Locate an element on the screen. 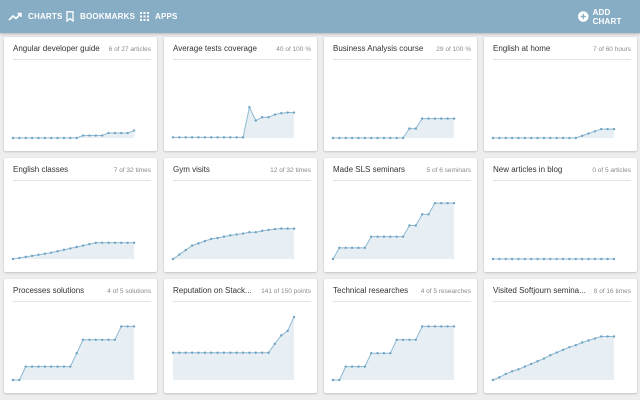  chart-title: New articles in blog is located at coordinates (528, 169).